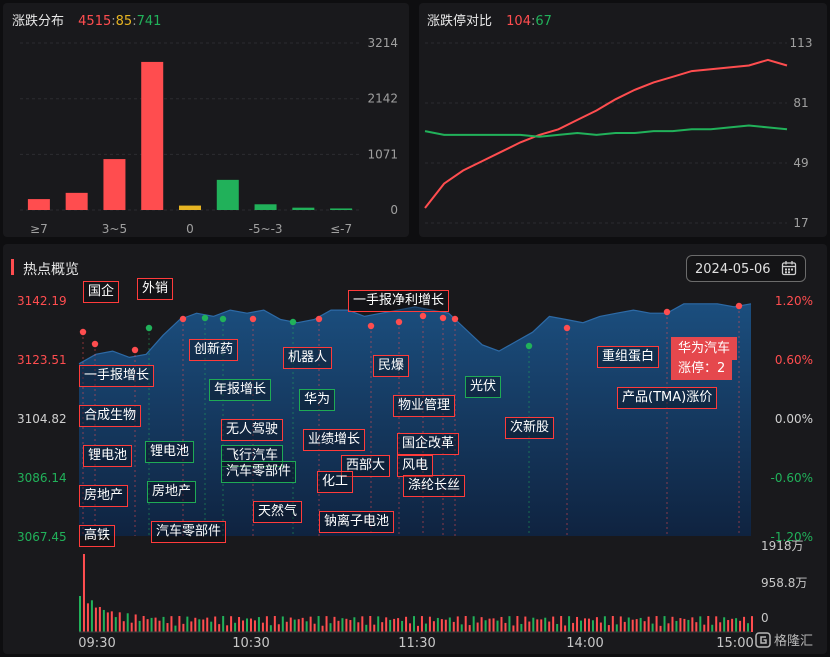  Describe the element at coordinates (782, 546) in the screenshot. I see `volume-tick: 1918万` at that location.